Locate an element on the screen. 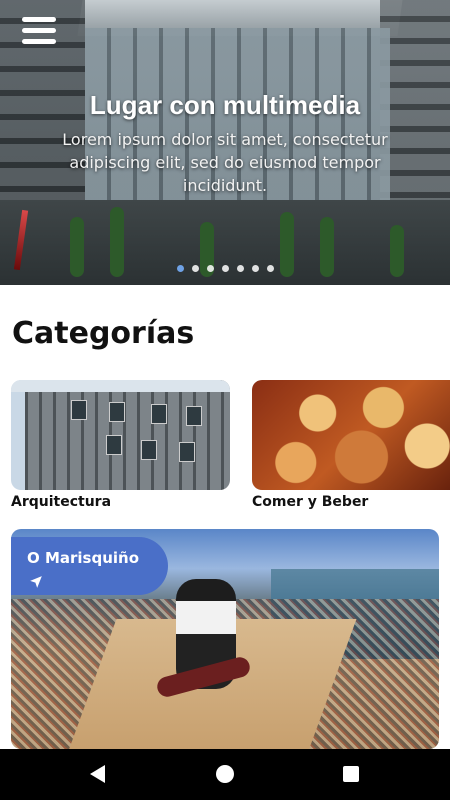 This screenshot has height=800, width=450. carousel-dot-active is located at coordinates (180, 268).